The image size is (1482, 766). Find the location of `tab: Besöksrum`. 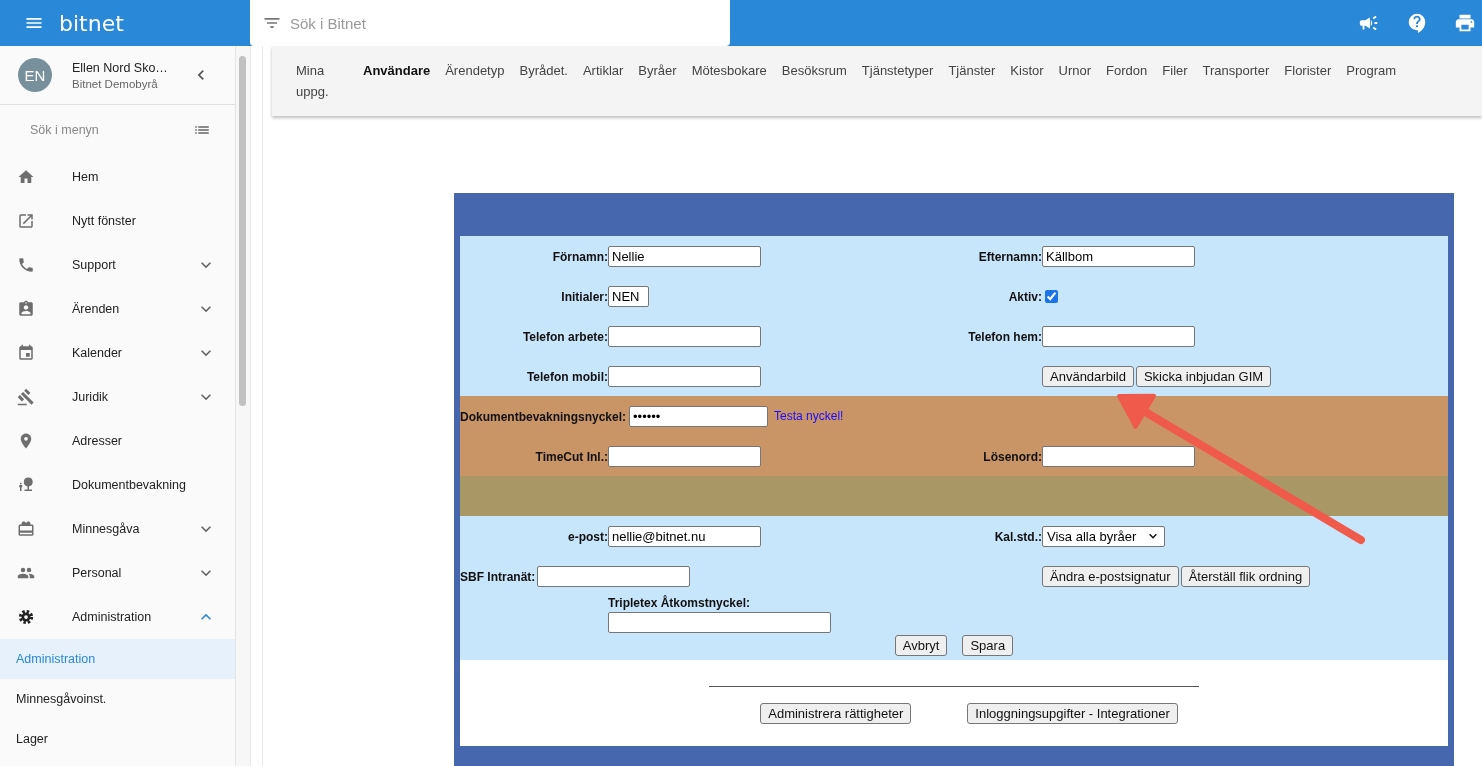

tab: Besöksrum is located at coordinates (814, 70).